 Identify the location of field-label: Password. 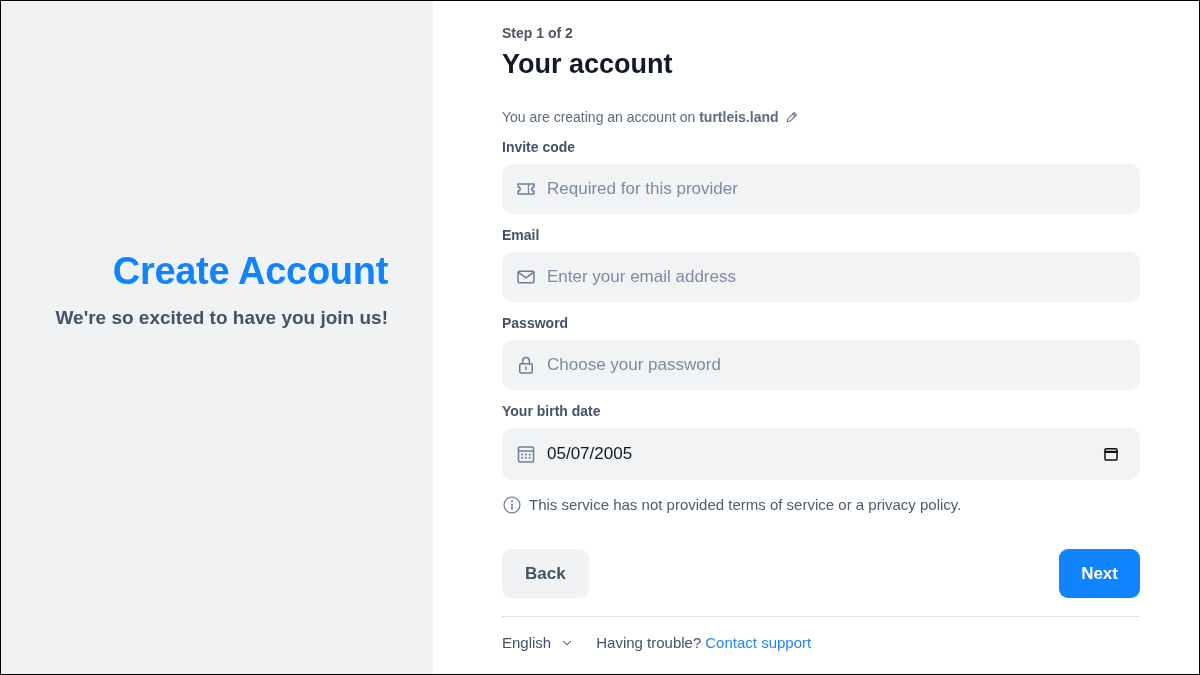
(536, 323).